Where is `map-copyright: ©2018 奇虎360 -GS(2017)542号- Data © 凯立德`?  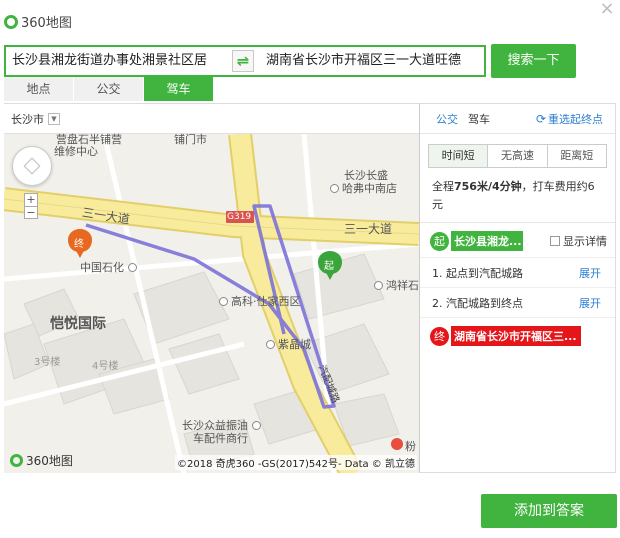 map-copyright: ©2018 奇虎360 -GS(2017)542号- Data © 凯立德 is located at coordinates (296, 462).